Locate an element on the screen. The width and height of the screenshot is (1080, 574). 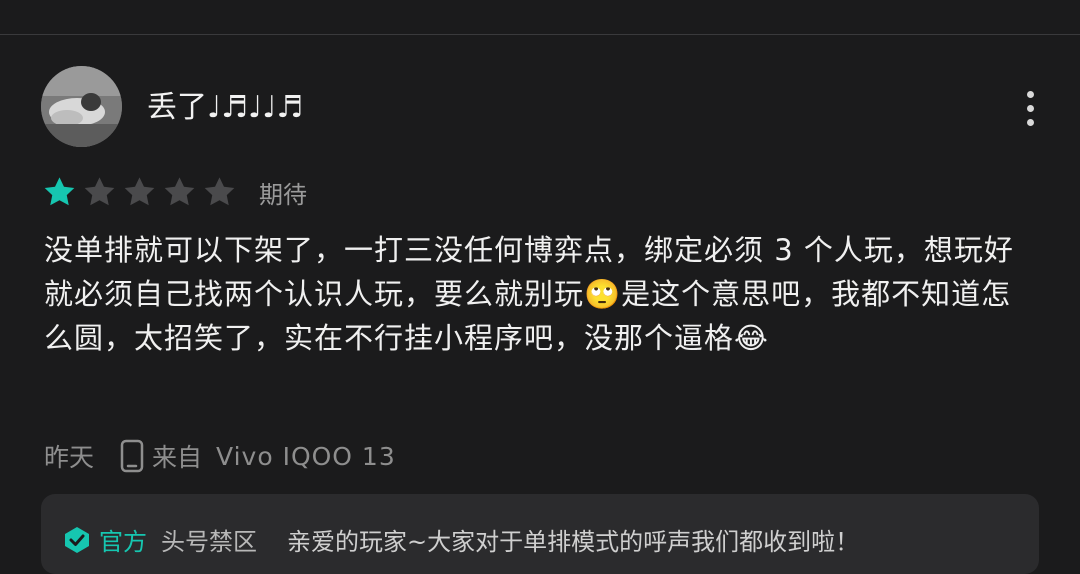
review-meta: 昨天 来自 Vivo IQOO 13 is located at coordinates (220, 456).